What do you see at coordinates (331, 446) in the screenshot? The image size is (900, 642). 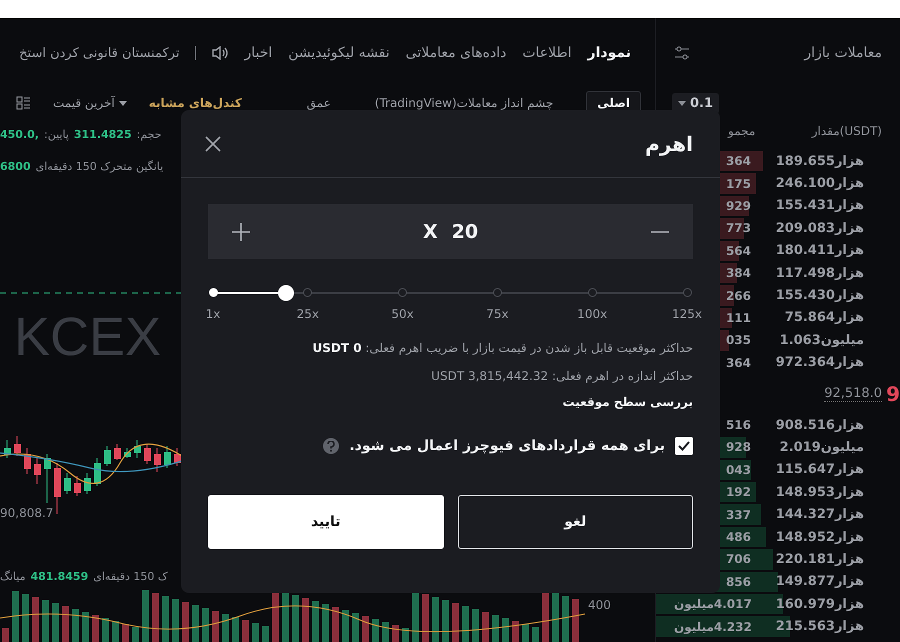 I see `help-icon` at bounding box center [331, 446].